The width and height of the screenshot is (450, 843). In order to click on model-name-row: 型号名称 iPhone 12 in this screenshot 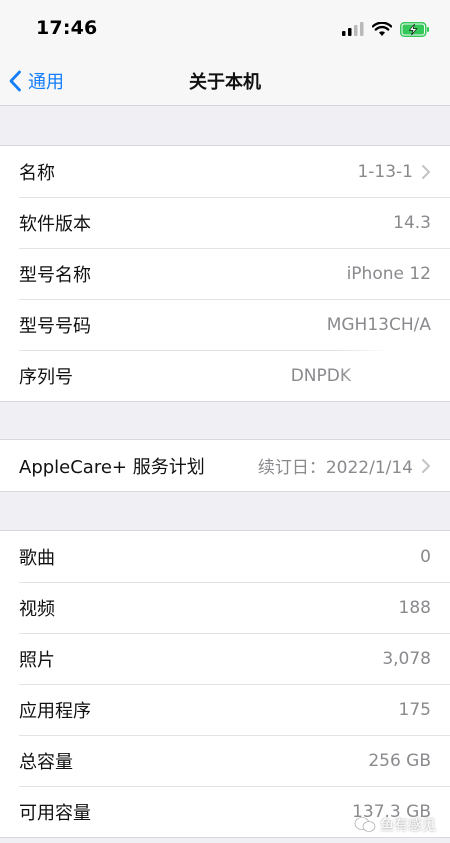, I will do `click(225, 273)`.